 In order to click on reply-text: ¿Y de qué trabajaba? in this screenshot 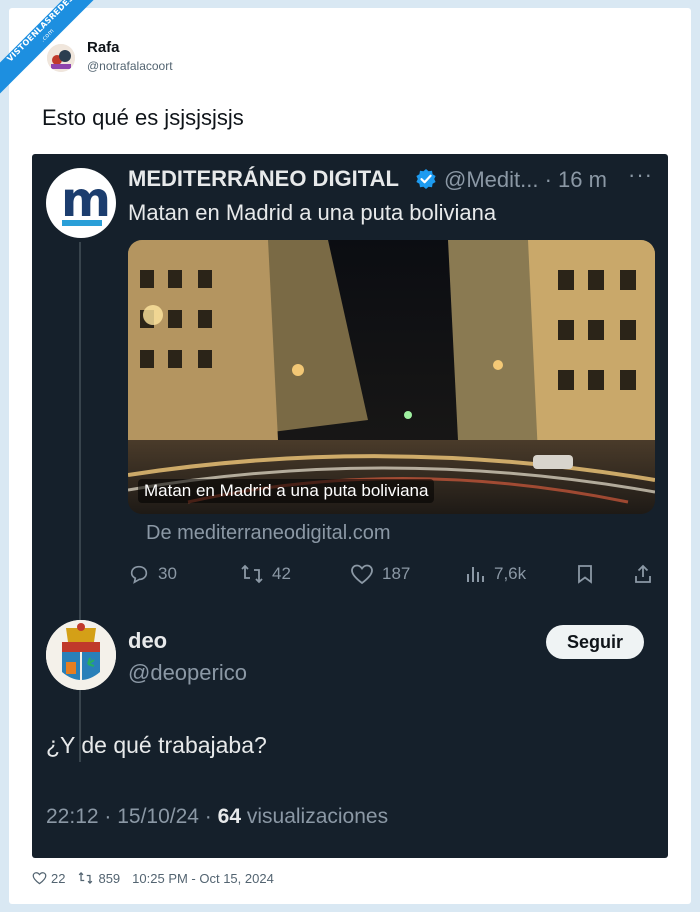, I will do `click(156, 745)`.